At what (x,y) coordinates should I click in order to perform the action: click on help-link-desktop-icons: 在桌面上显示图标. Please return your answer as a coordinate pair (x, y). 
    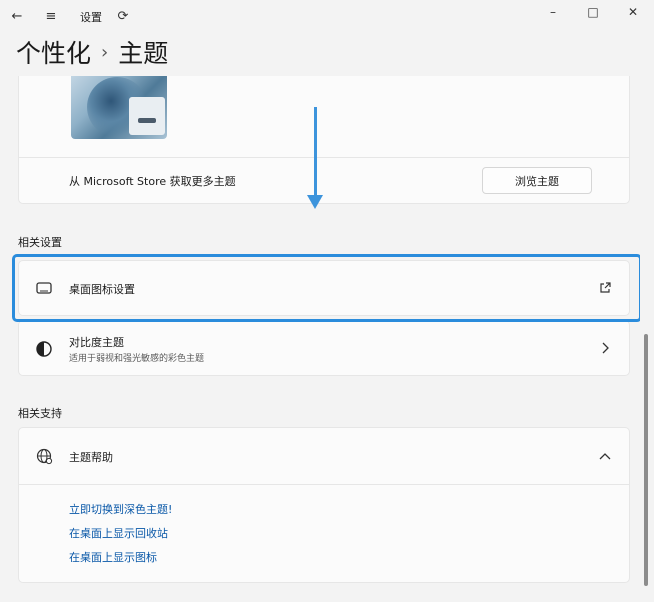
    Looking at the image, I should click on (120, 562).